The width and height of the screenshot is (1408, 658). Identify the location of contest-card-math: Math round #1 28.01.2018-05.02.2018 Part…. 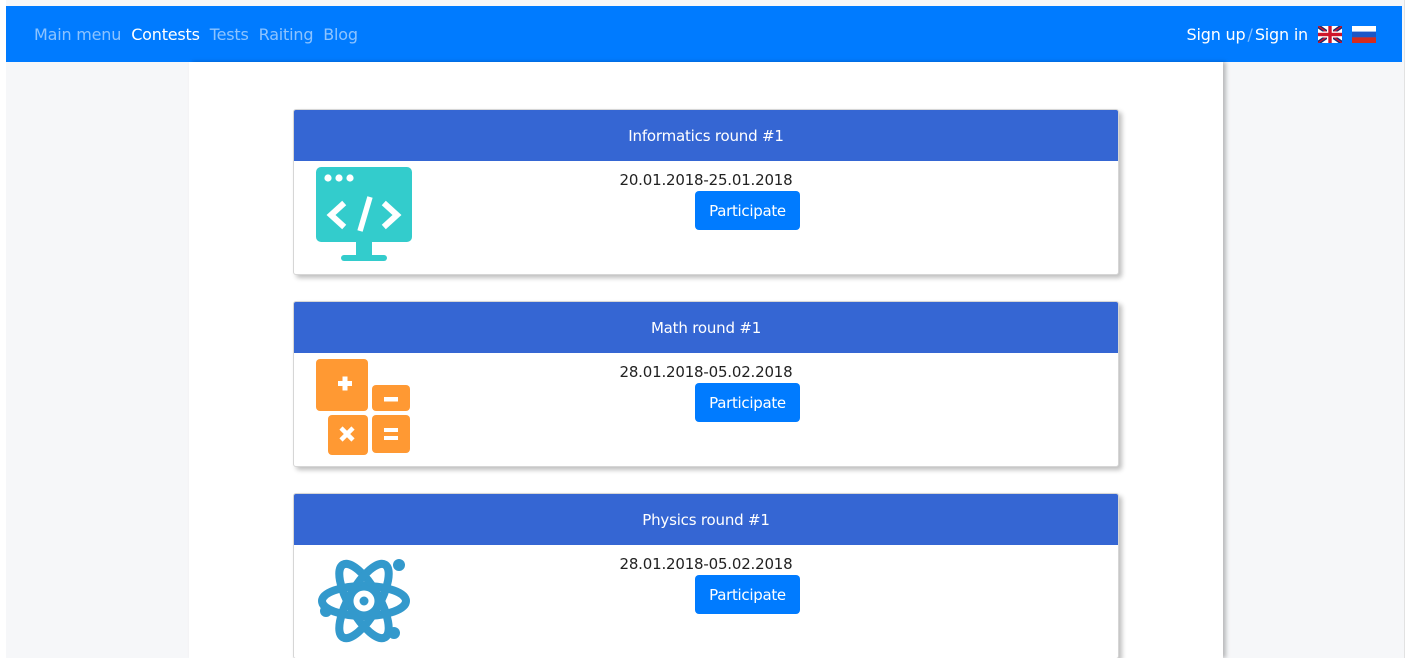
(706, 384).